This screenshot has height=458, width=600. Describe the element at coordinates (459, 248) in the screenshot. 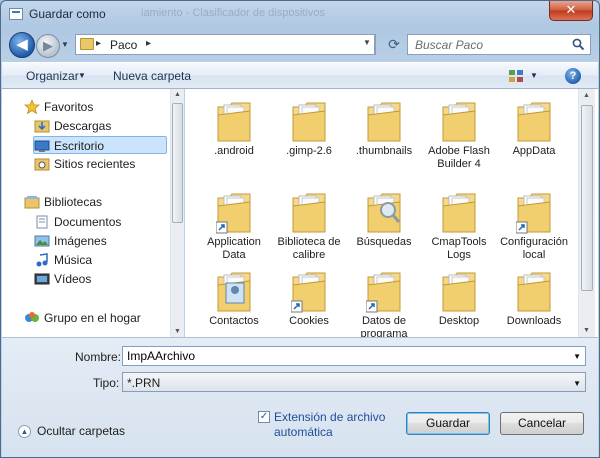

I see `file-item-label: CmapTools Logs` at that location.